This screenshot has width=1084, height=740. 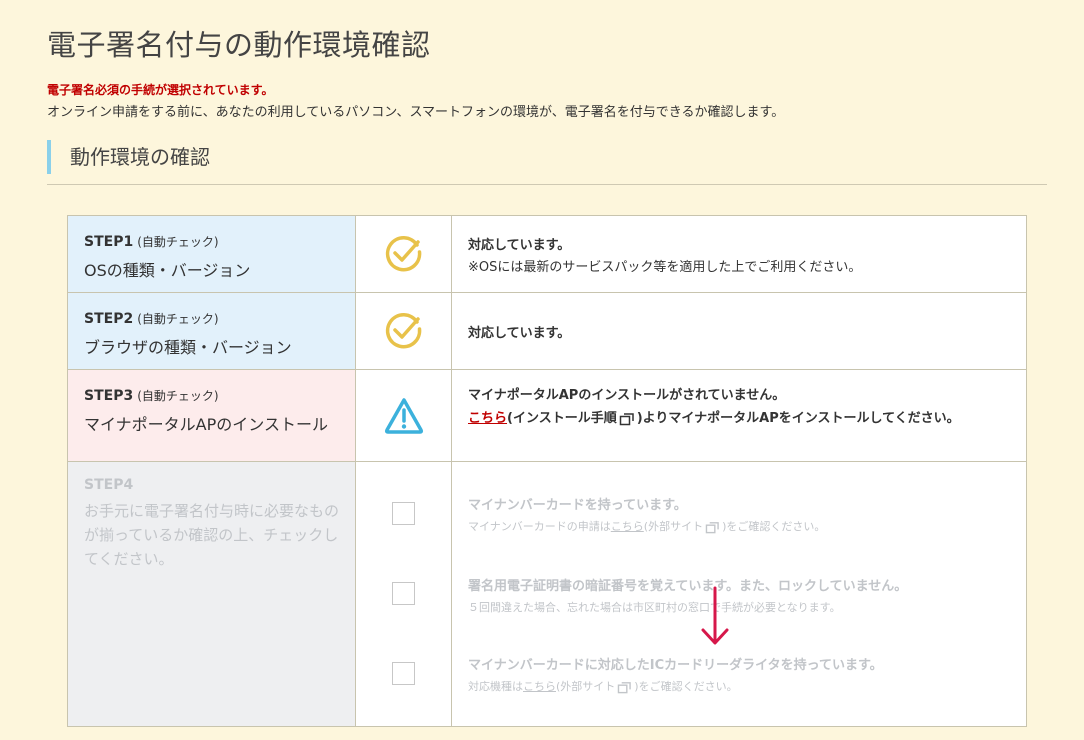 I want to click on step2-label: STEP2, so click(x=109, y=319).